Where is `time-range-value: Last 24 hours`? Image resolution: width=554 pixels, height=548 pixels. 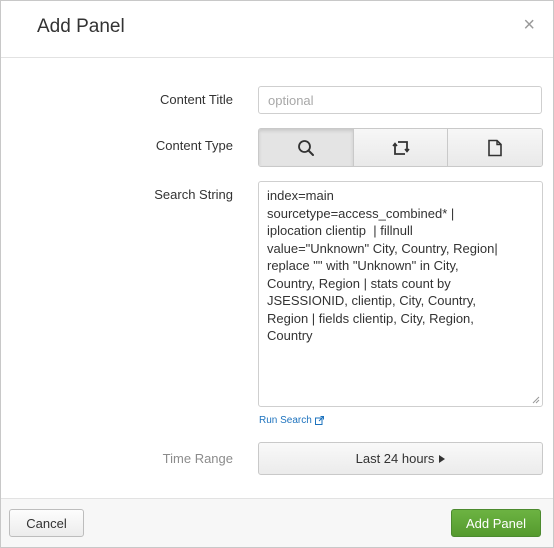
time-range-value: Last 24 hours is located at coordinates (395, 458).